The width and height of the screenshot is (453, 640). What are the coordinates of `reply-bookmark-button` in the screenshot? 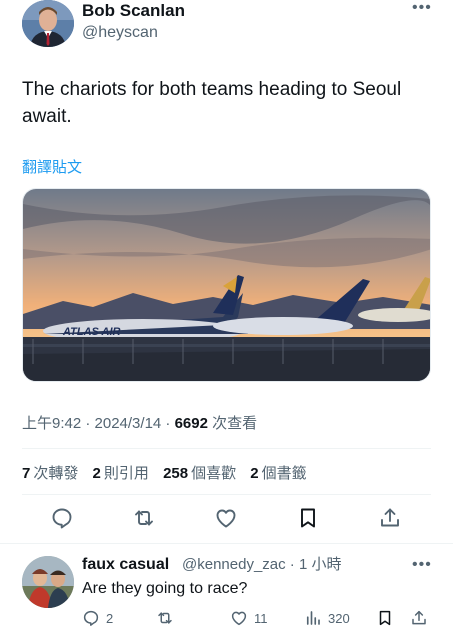 It's located at (385, 618).